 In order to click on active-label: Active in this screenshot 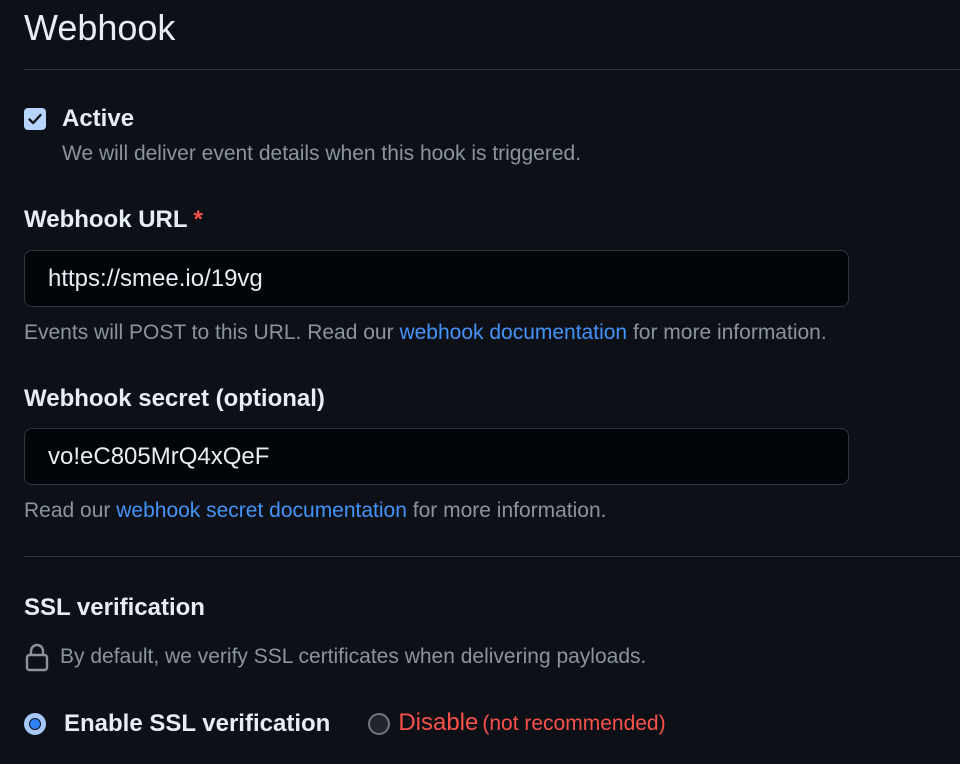, I will do `click(98, 119)`.